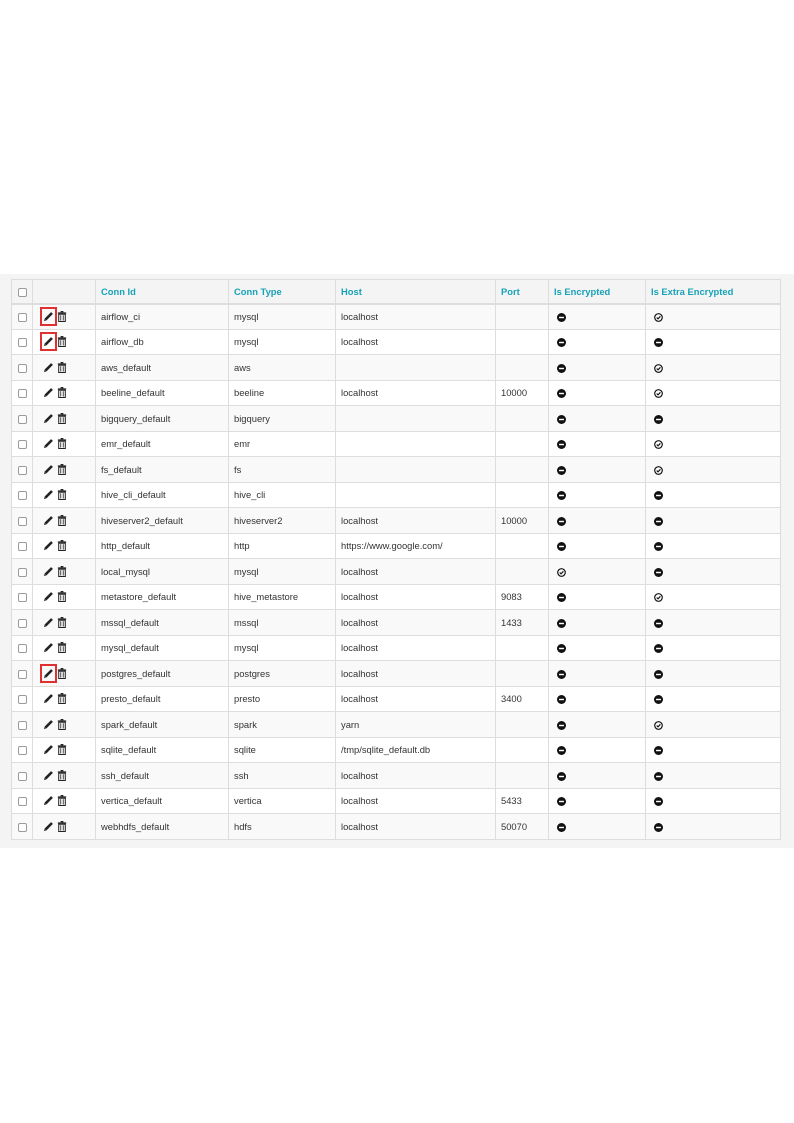 The image size is (794, 1123). Describe the element at coordinates (396, 775) in the screenshot. I see `table-row: ssh_default ssh localhost` at that location.